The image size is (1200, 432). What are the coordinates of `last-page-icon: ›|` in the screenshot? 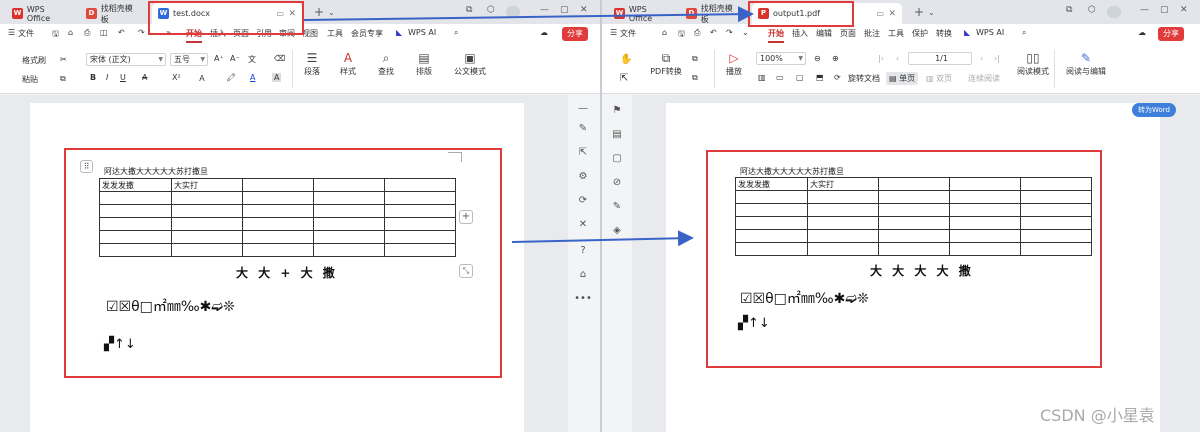 It's located at (997, 58).